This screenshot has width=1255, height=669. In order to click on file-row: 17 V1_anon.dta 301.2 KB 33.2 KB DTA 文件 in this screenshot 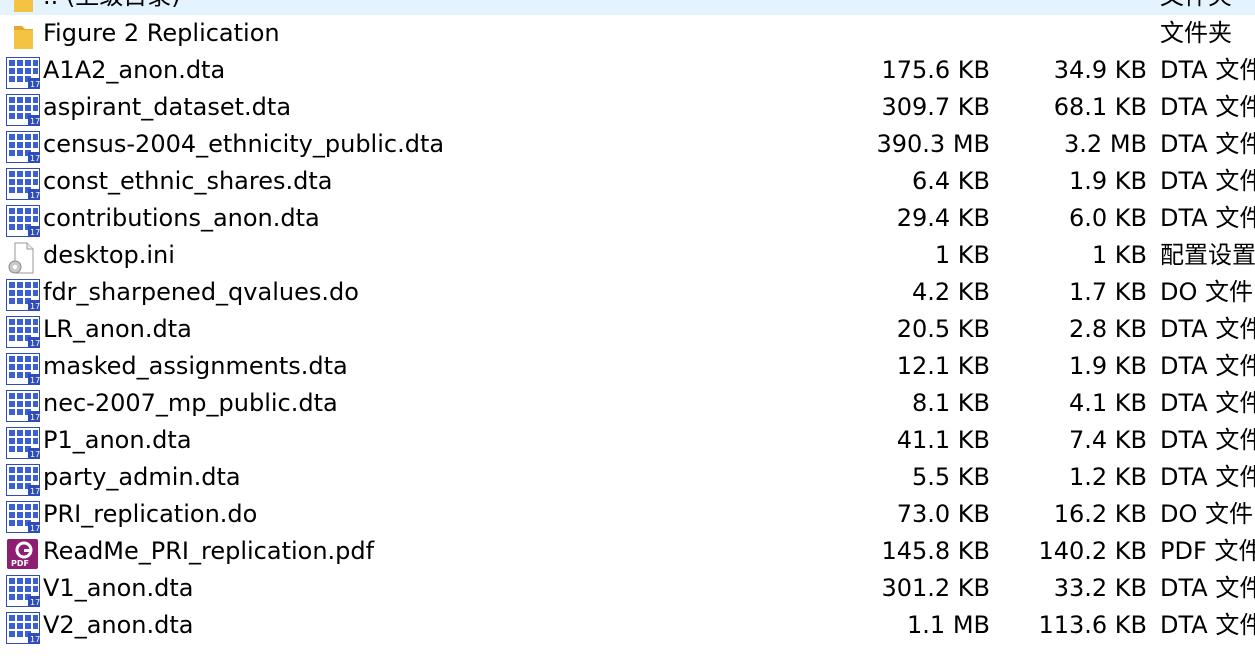, I will do `click(627, 588)`.